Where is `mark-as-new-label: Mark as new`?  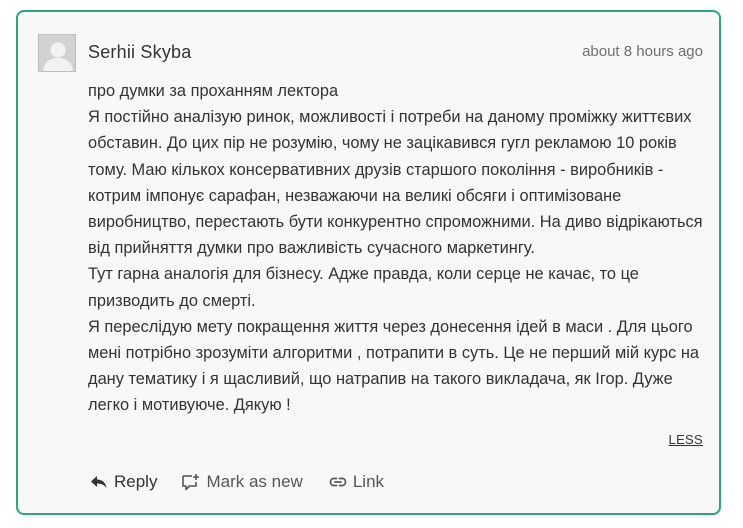
mark-as-new-label: Mark as new is located at coordinates (254, 481).